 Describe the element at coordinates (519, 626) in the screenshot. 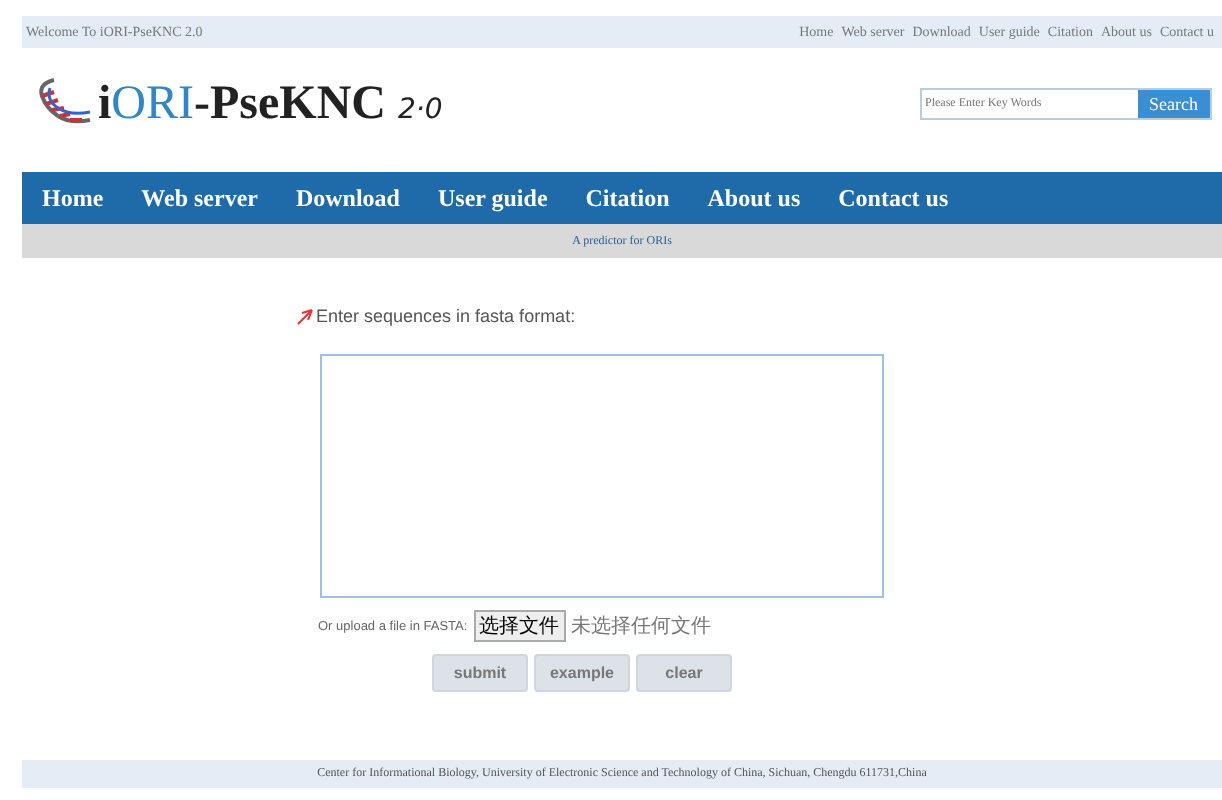

I see `choose-file-button: 选择文件` at that location.